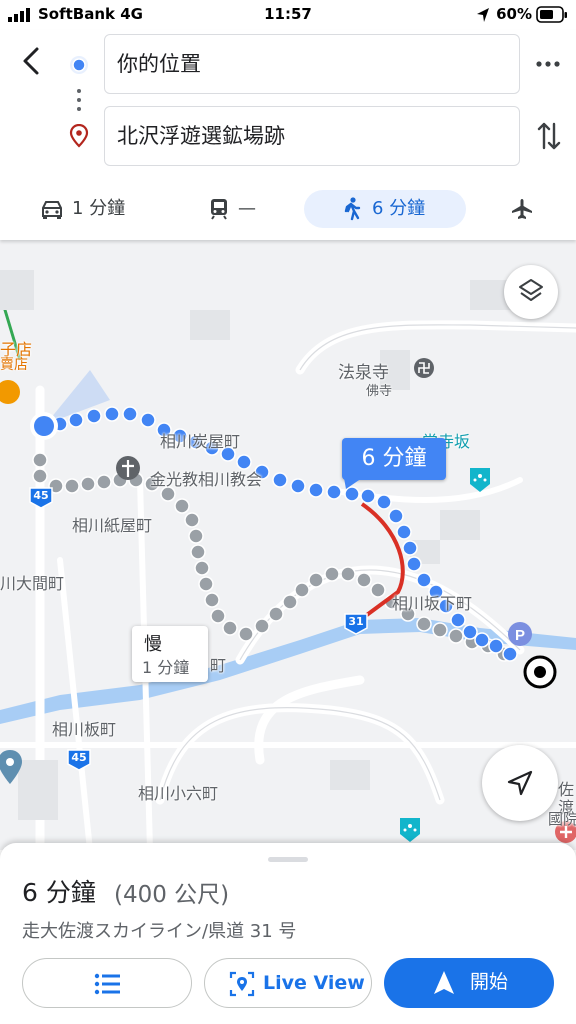 This screenshot has height=1024, width=576. I want to click on summary-distance: (400 公尺), so click(172, 895).